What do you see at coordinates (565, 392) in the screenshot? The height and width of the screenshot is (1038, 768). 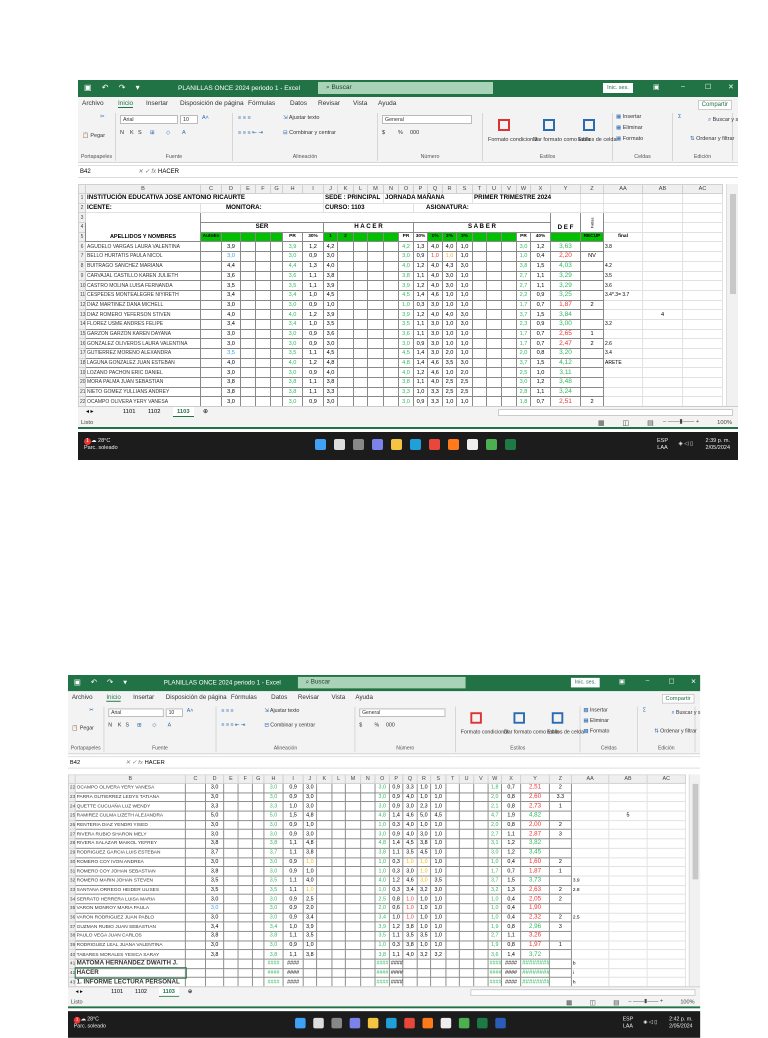 I see `grade-y: 3,24` at bounding box center [565, 392].